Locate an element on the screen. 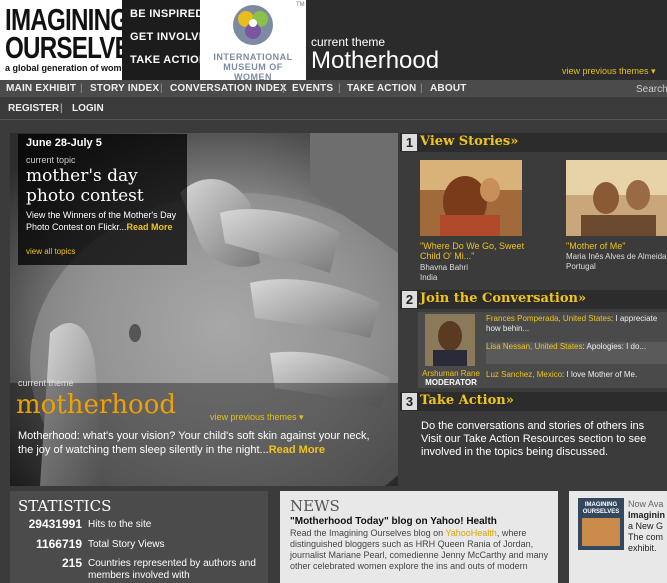  moderator-photo is located at coordinates (450, 340).